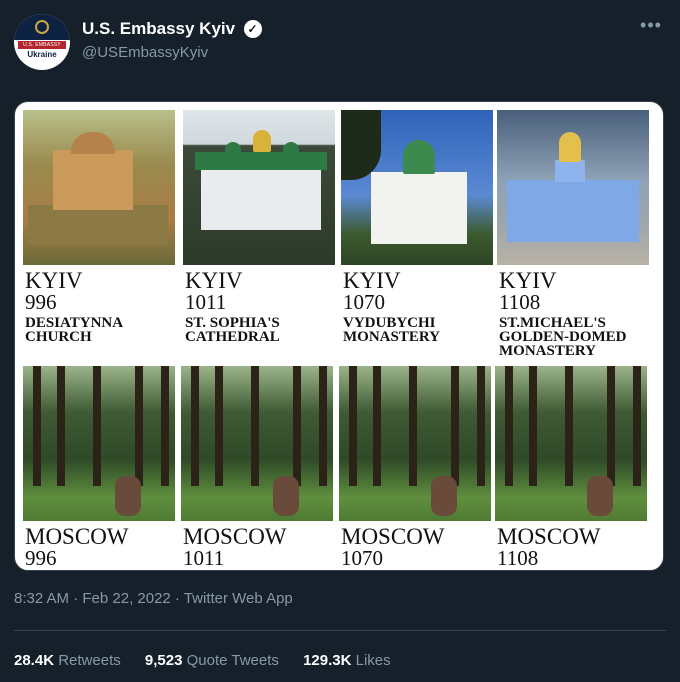 This screenshot has width=680, height=682. Describe the element at coordinates (232, 330) in the screenshot. I see `caption-name: ST. SOPHIA'S CATHEDRAL` at that location.